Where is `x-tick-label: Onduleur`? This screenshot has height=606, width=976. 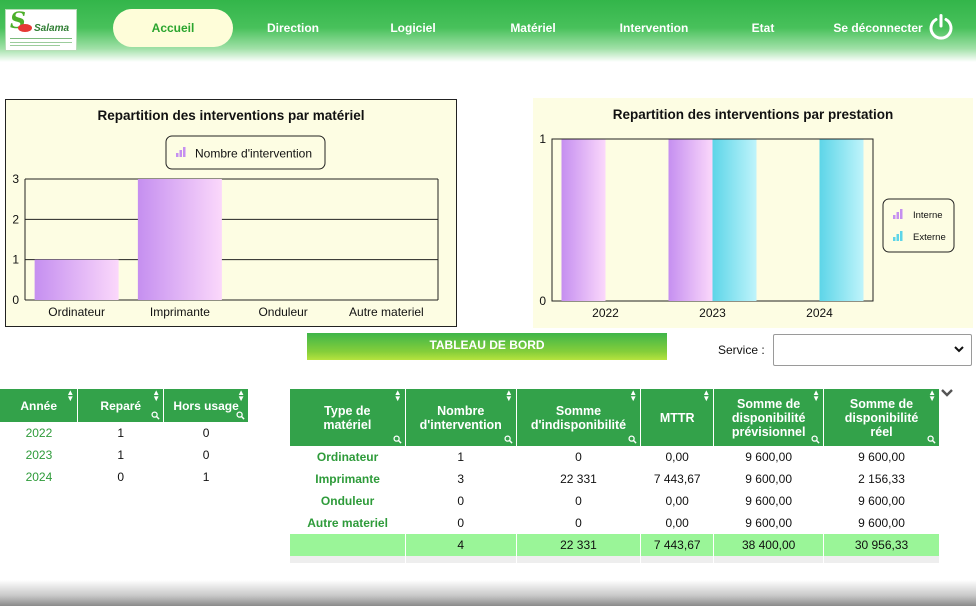 x-tick-label: Onduleur is located at coordinates (282, 312).